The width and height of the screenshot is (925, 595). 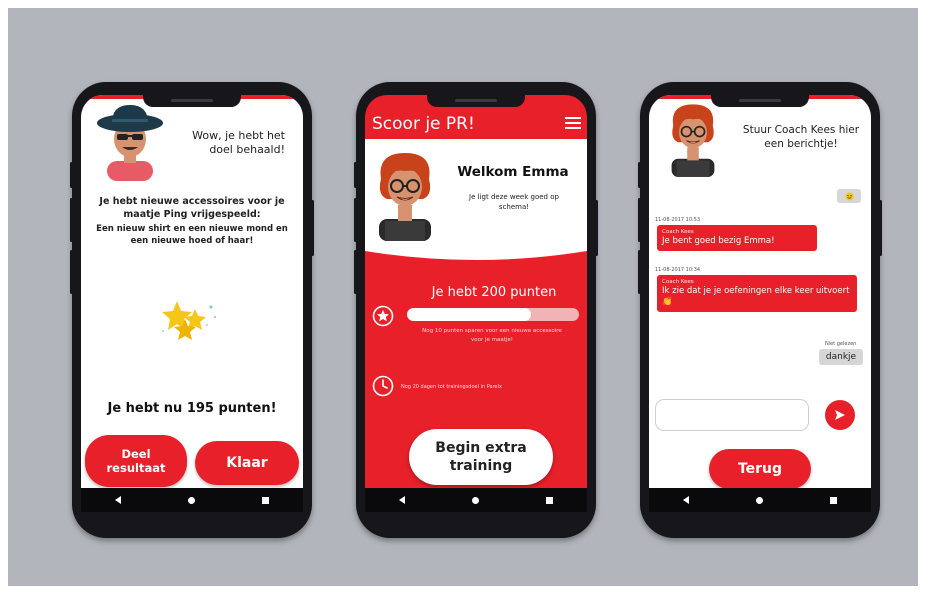 I want to click on sent-emoji-bubble, so click(x=849, y=196).